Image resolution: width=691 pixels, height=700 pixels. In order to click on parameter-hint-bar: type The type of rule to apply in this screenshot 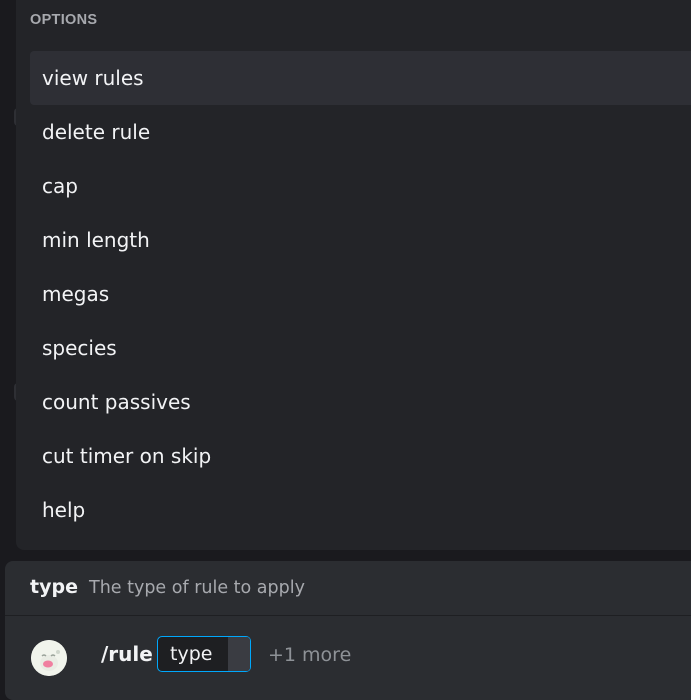, I will do `click(348, 588)`.